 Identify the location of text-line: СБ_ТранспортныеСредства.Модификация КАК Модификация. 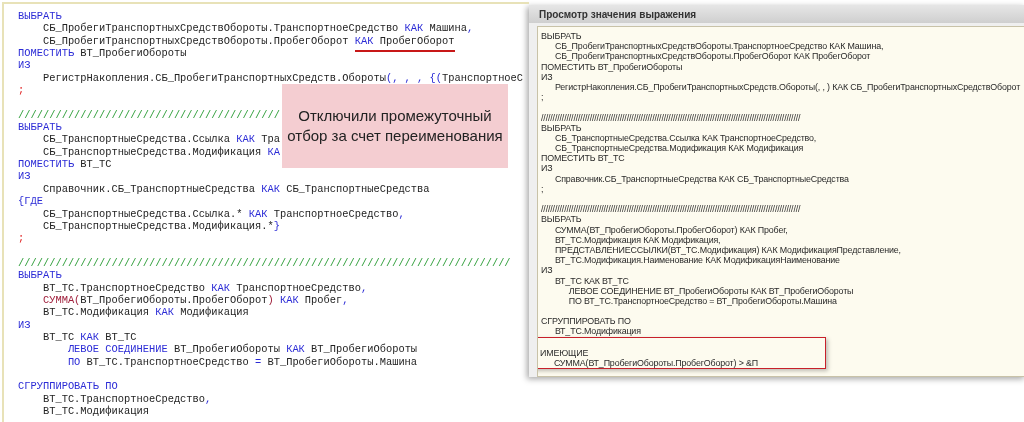
(679, 148).